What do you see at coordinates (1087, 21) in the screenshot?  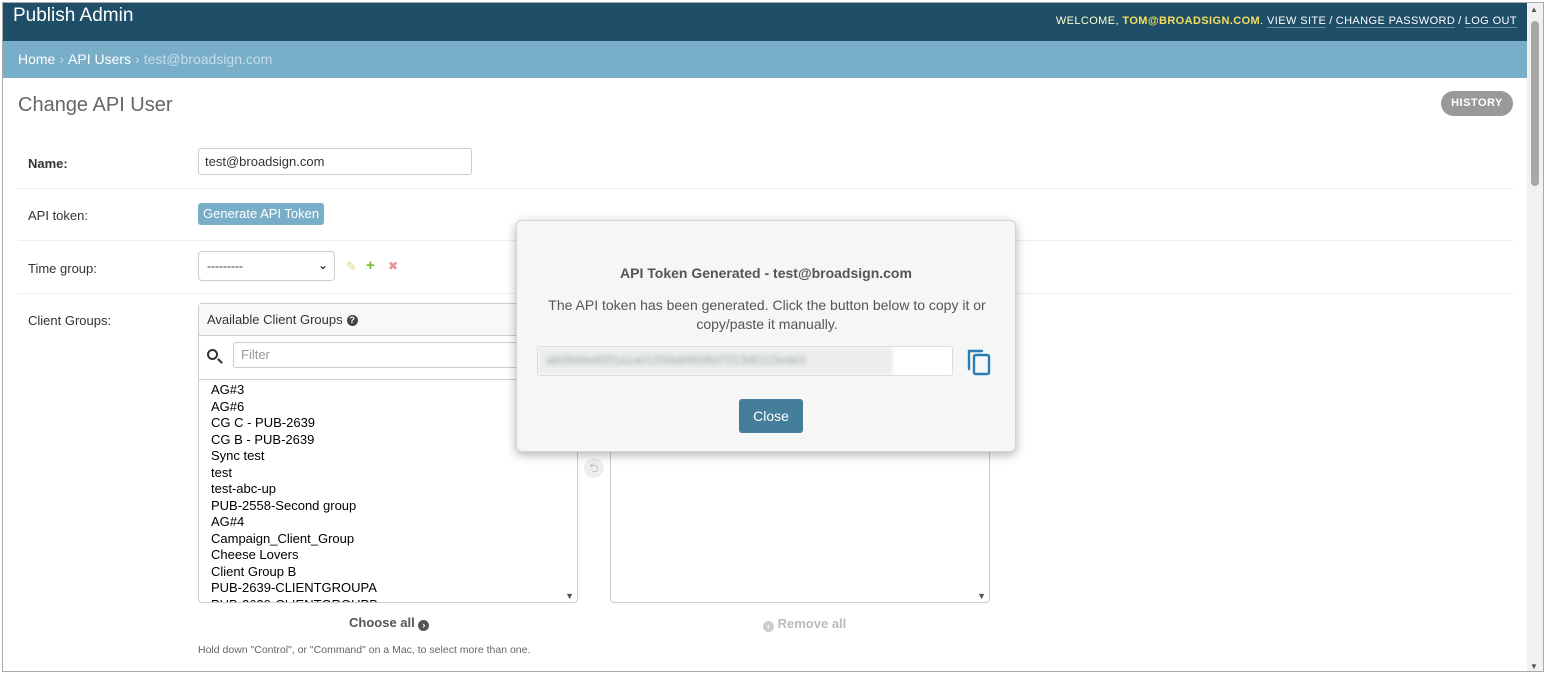 I see `welcome-text: WELCOME,` at bounding box center [1087, 21].